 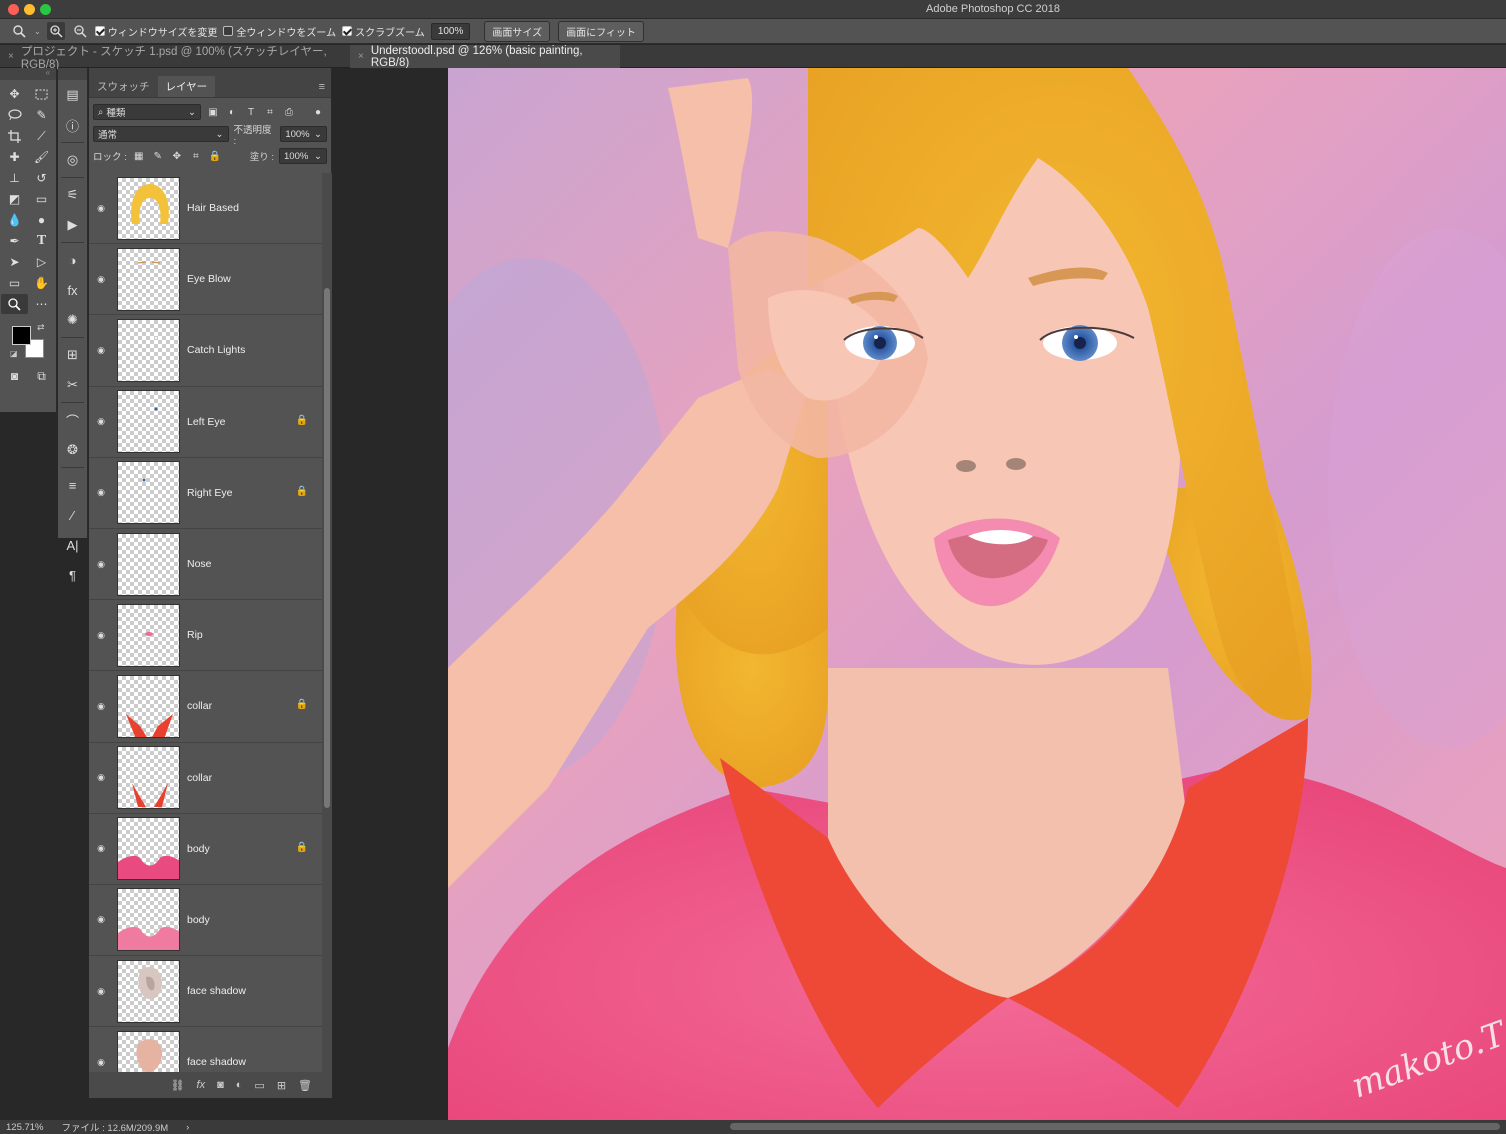 I want to click on pen-icon: ✒, so click(x=14, y=241).